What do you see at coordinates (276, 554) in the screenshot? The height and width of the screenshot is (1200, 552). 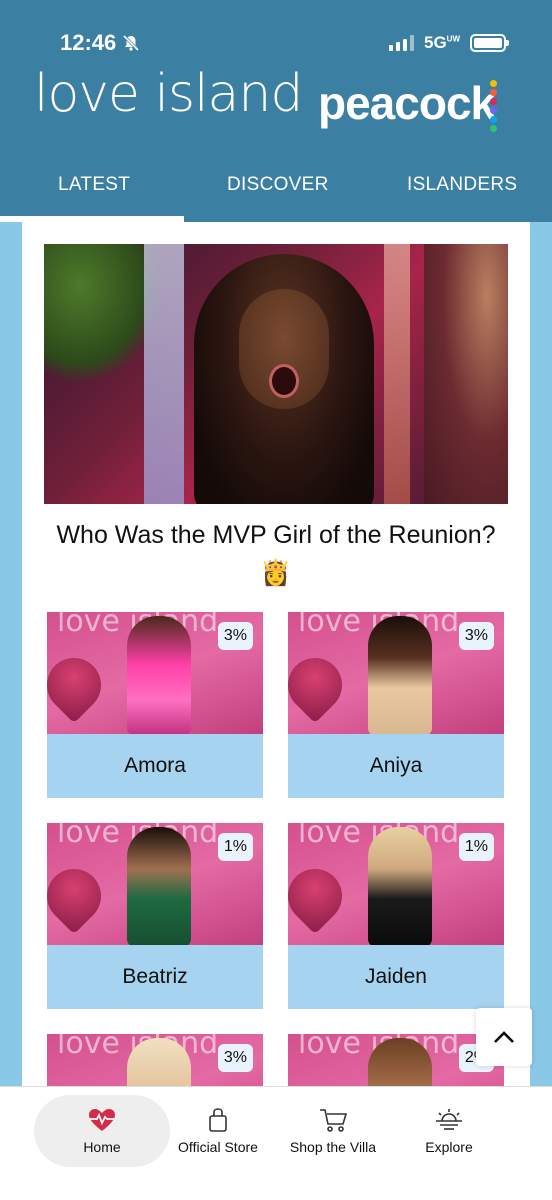 I see `poll-title: Who Was the MVP Girl of the Reunion? 👸` at bounding box center [276, 554].